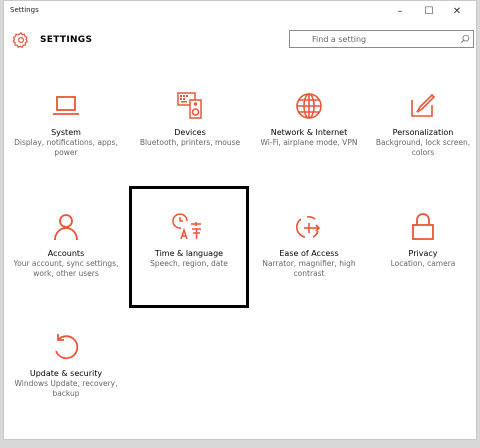 This screenshot has width=480, height=448. I want to click on person-icon, so click(66, 227).